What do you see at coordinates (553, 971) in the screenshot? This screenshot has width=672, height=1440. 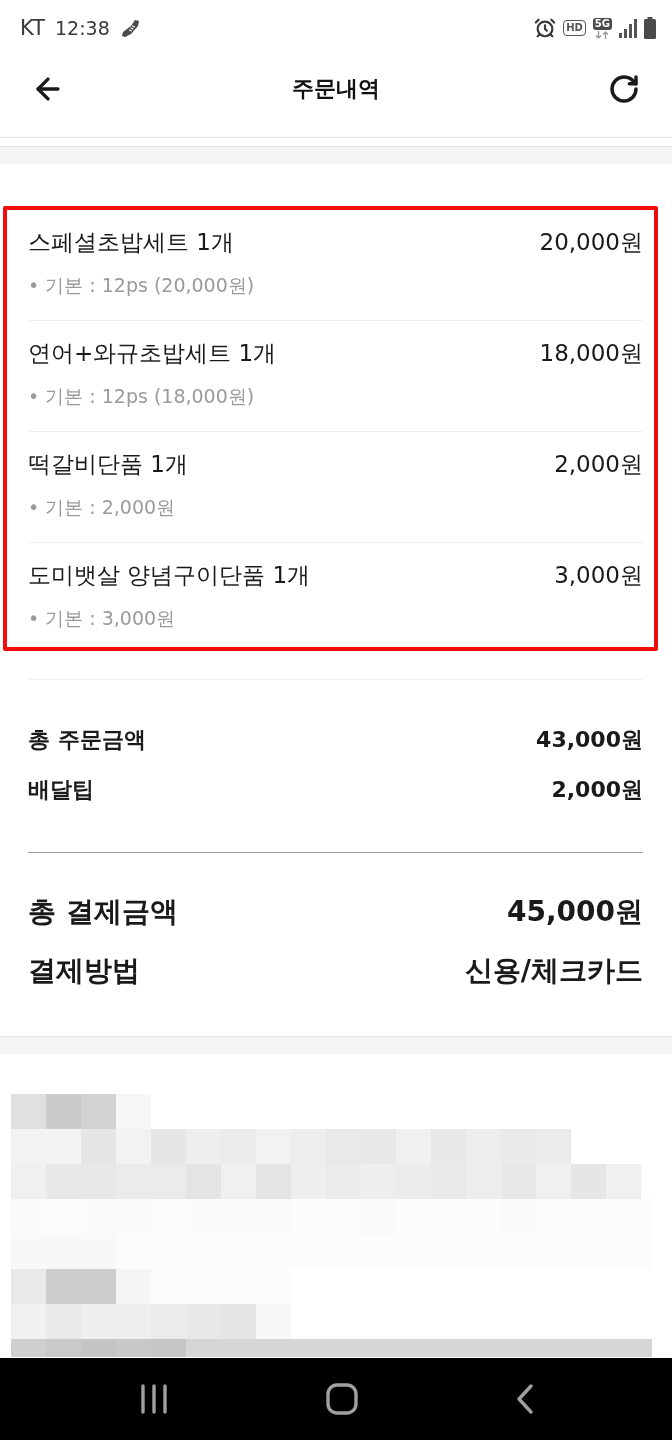 I see `payment-value: 신용/체크카드` at bounding box center [553, 971].